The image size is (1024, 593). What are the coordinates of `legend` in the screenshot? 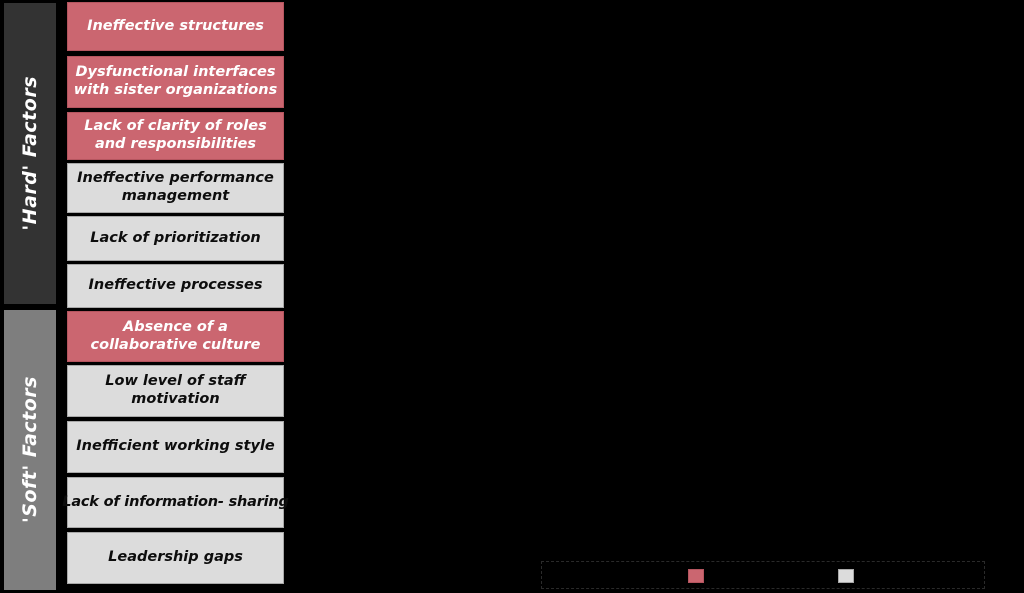 It's located at (763, 575).